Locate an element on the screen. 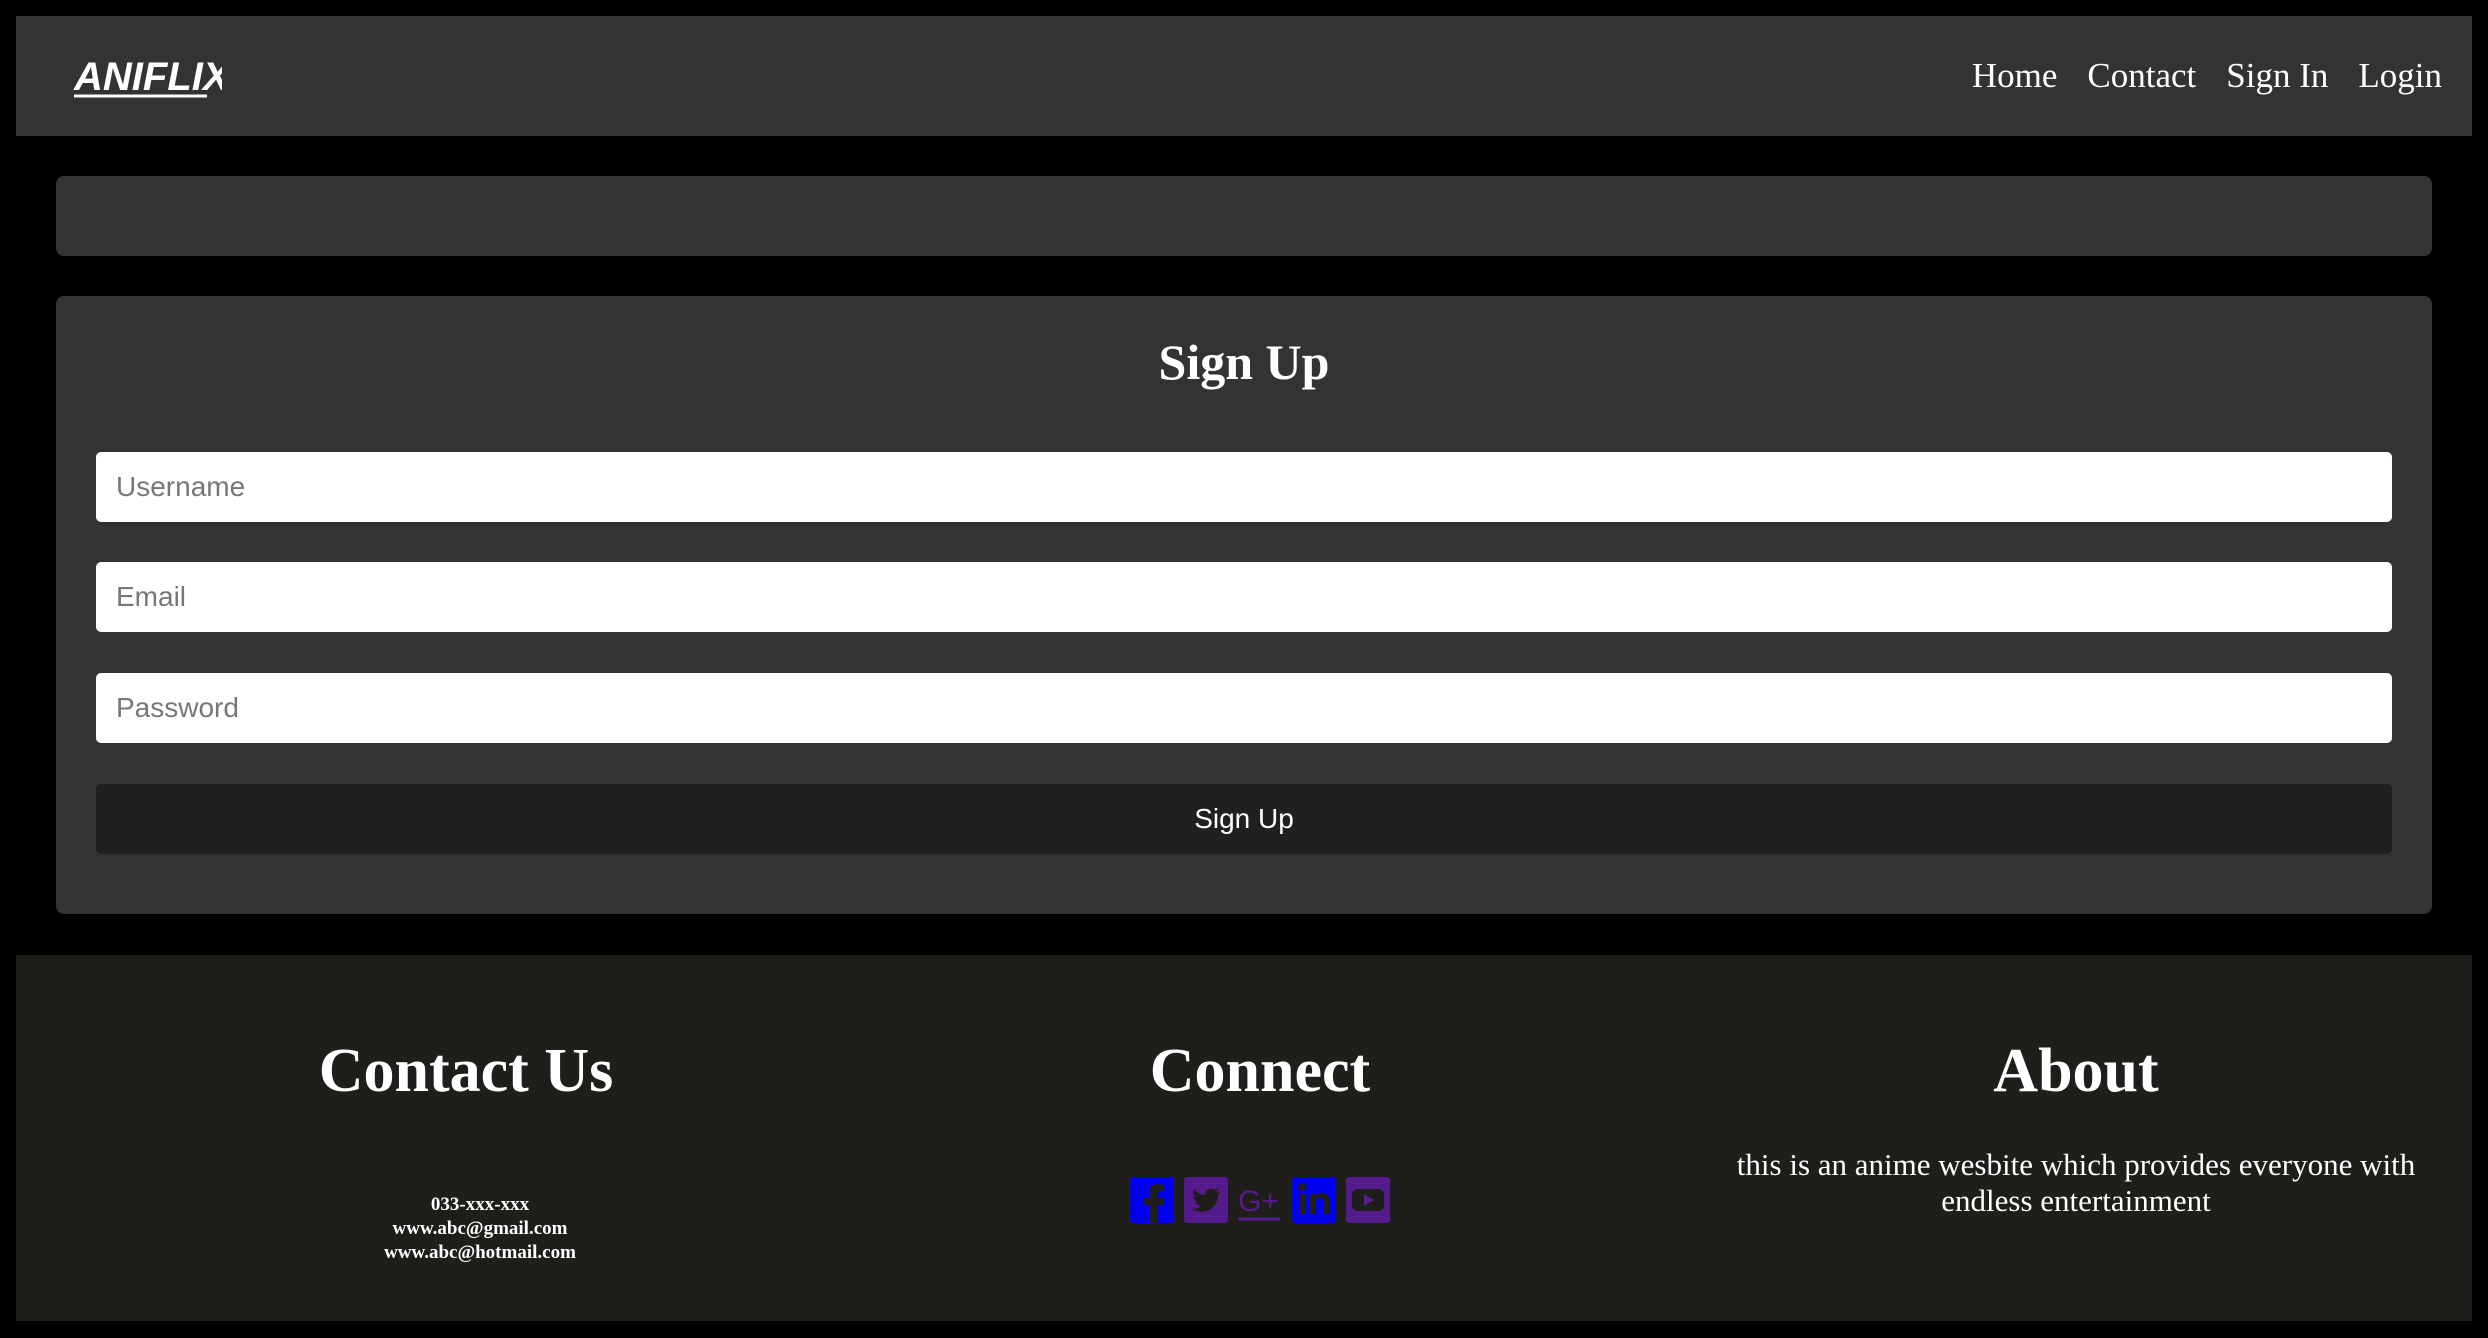 The height and width of the screenshot is (1338, 2488). signup-title: Sign Up is located at coordinates (1244, 362).